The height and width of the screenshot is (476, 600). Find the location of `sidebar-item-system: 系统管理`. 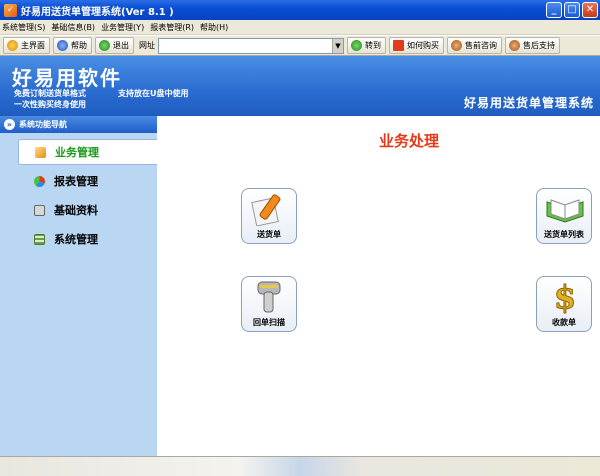

sidebar-item-system: 系统管理 is located at coordinates (87, 239).